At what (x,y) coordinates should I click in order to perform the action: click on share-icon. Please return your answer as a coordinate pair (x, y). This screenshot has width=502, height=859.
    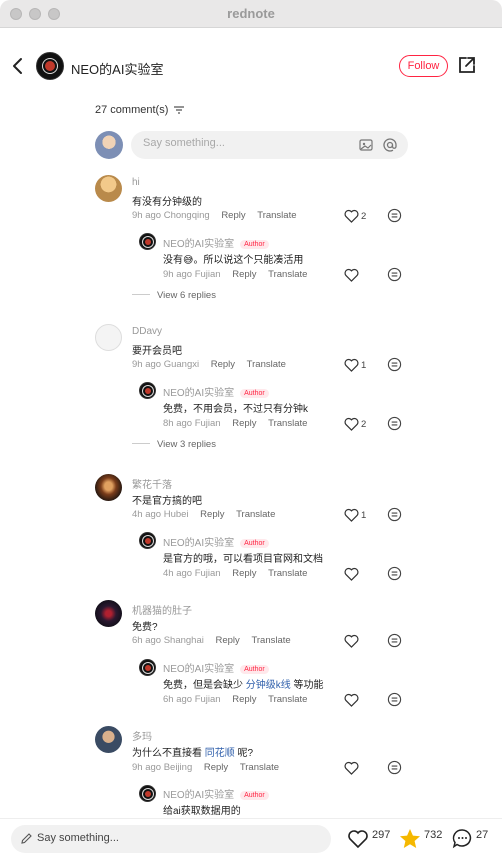
    Looking at the image, I should click on (467, 65).